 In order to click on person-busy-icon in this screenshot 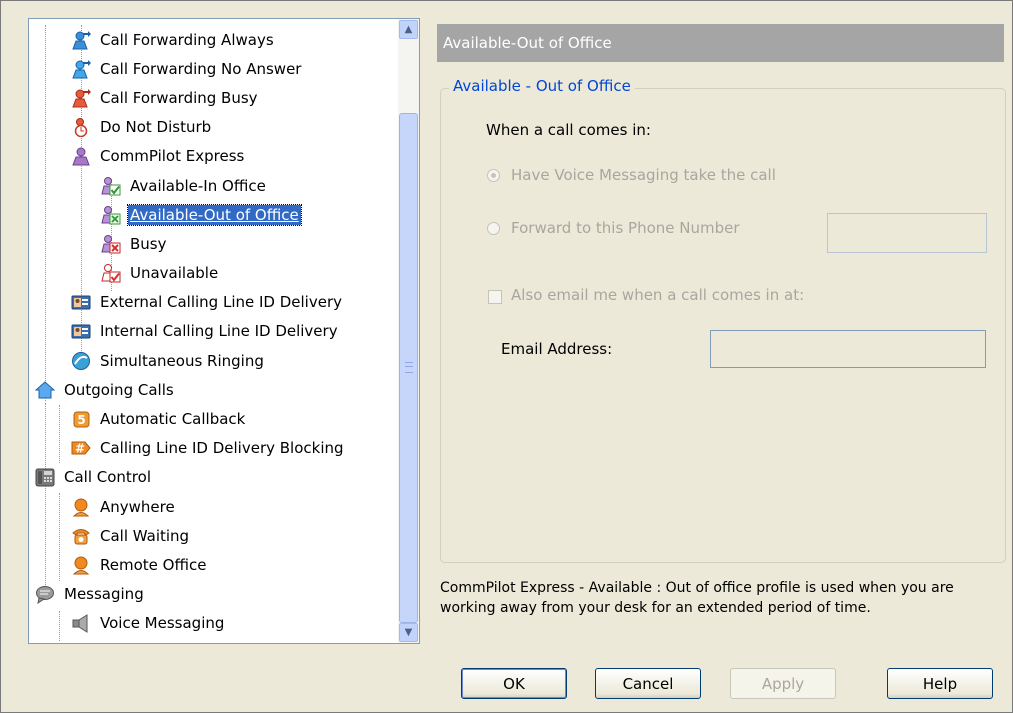, I will do `click(111, 244)`.